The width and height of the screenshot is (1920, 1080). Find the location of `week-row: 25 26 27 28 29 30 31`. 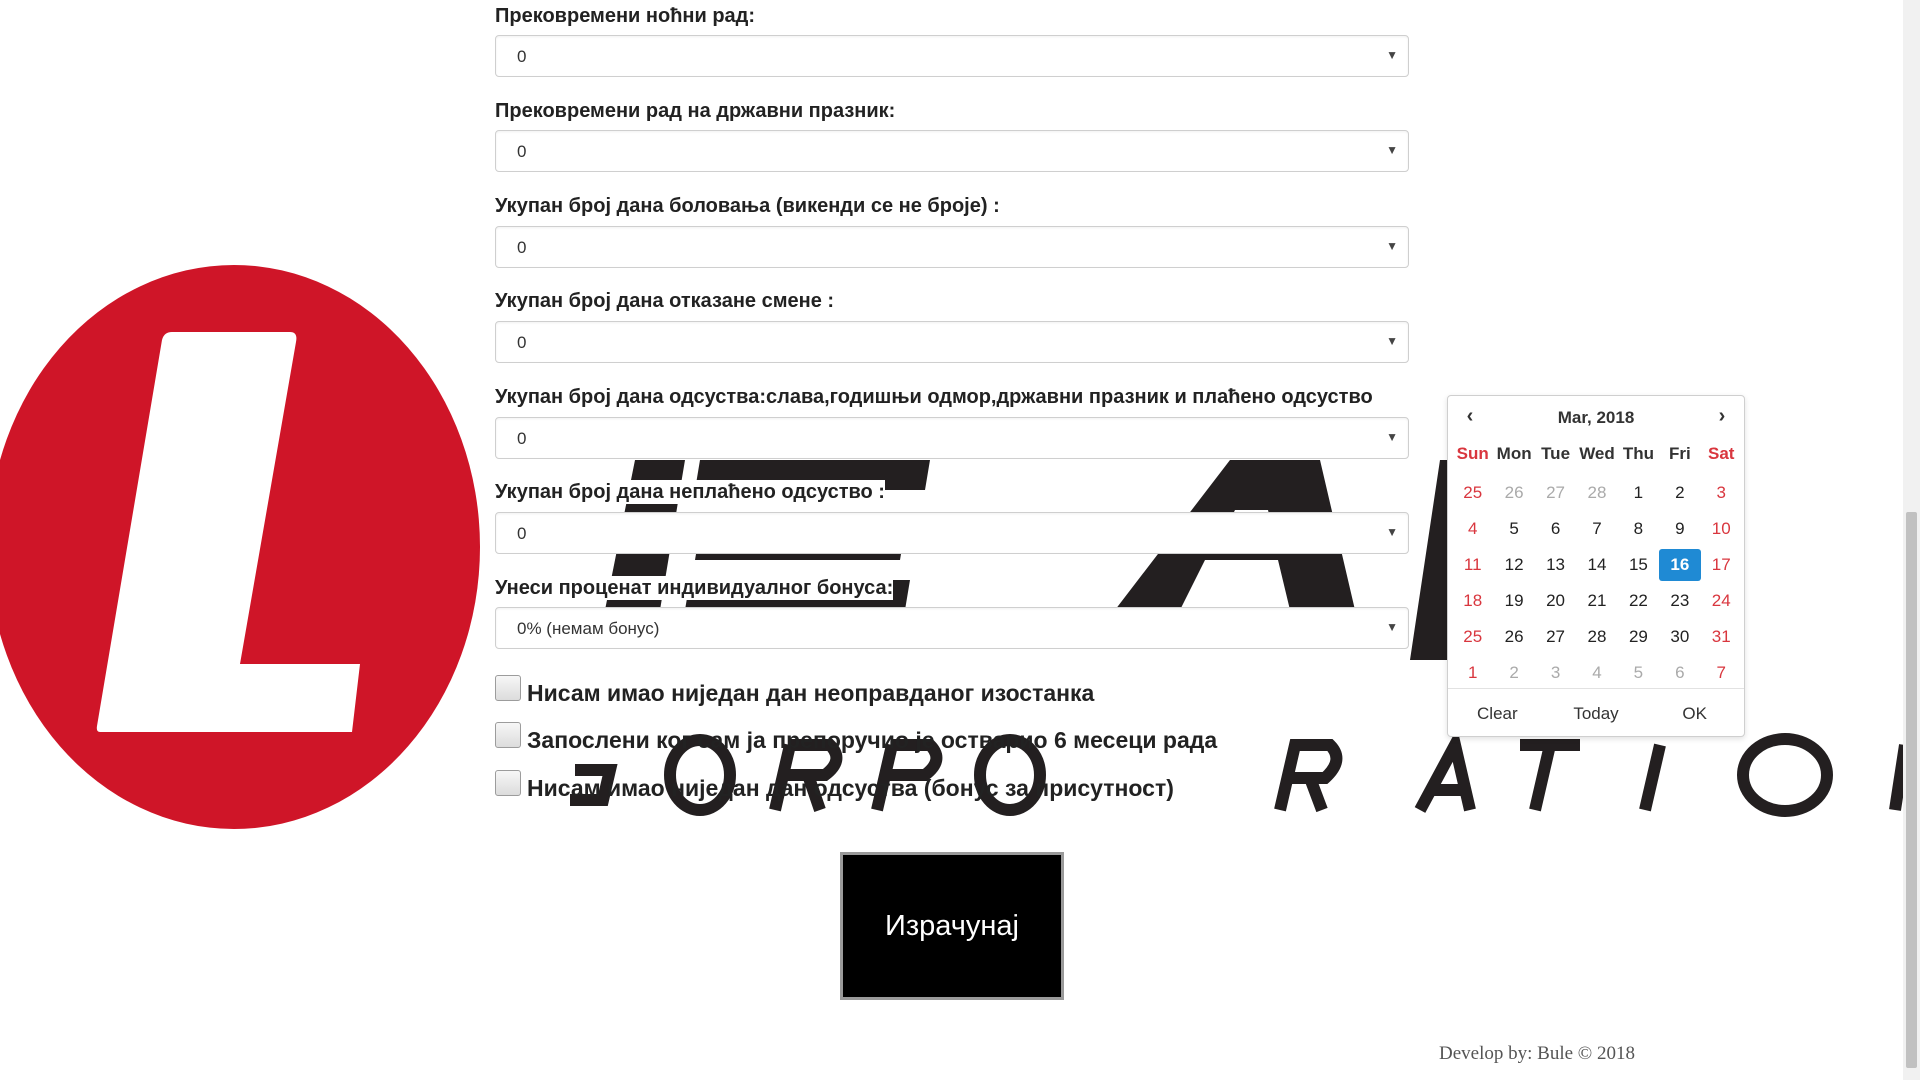

week-row: 25 26 27 28 29 30 31 is located at coordinates (1597, 639).